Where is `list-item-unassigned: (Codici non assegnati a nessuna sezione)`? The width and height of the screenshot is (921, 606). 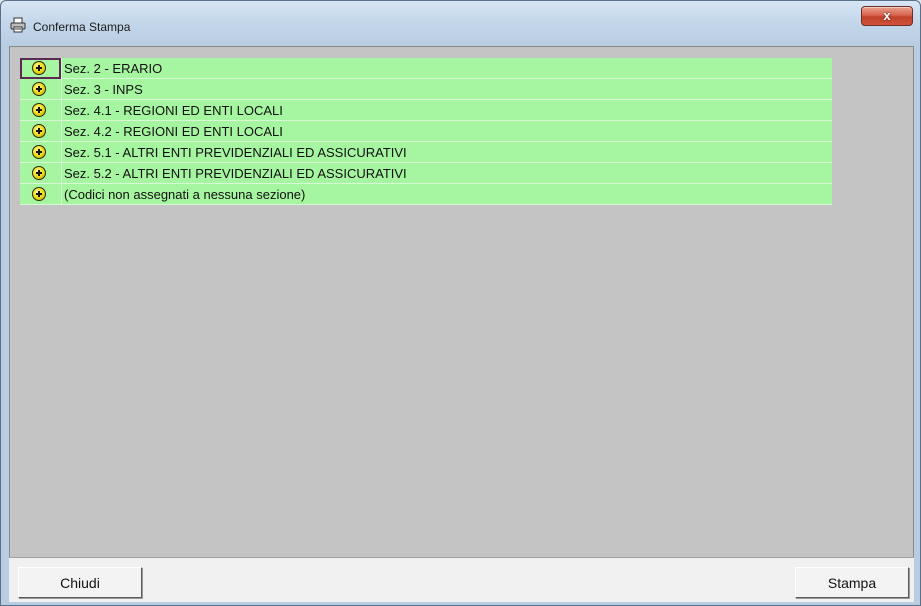 list-item-unassigned: (Codici non assegnati a nessuna sezione) is located at coordinates (426, 194).